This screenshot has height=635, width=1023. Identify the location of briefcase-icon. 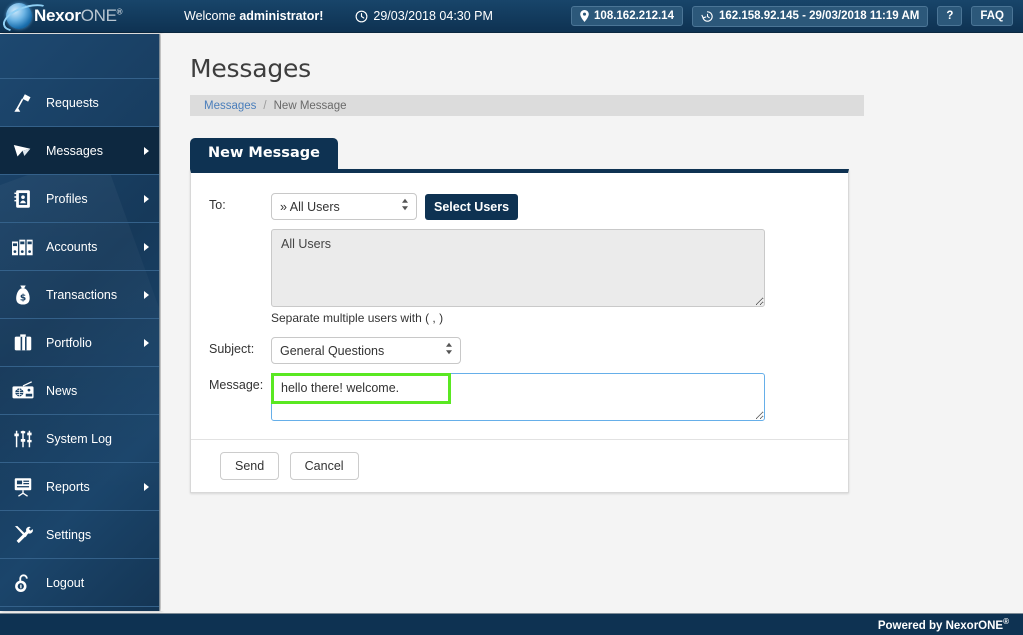
(23, 343).